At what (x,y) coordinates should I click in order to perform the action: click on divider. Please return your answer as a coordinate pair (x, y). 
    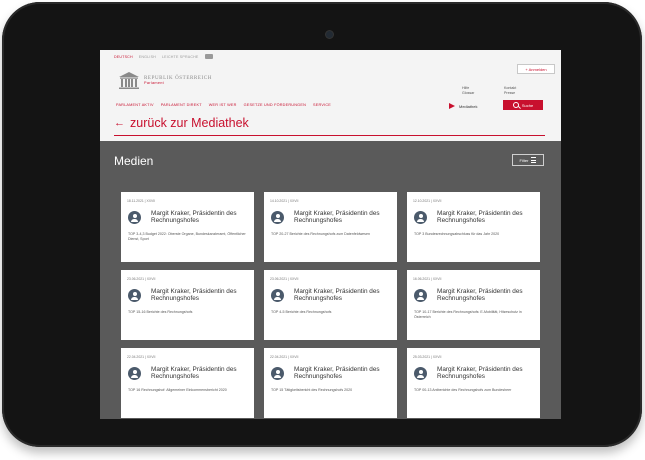
    Looking at the image, I should click on (329, 135).